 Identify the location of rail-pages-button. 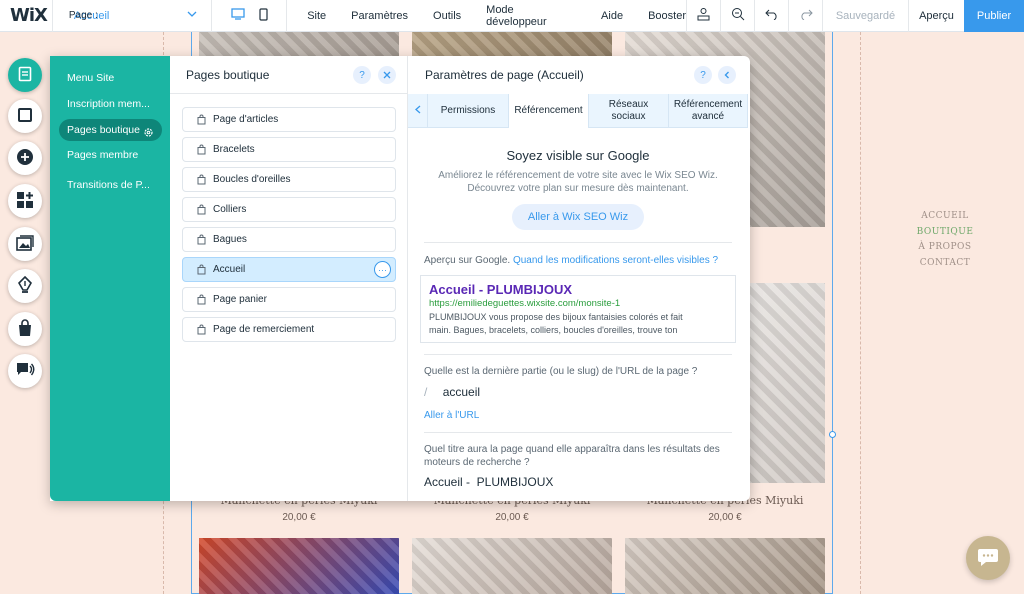
(25, 75).